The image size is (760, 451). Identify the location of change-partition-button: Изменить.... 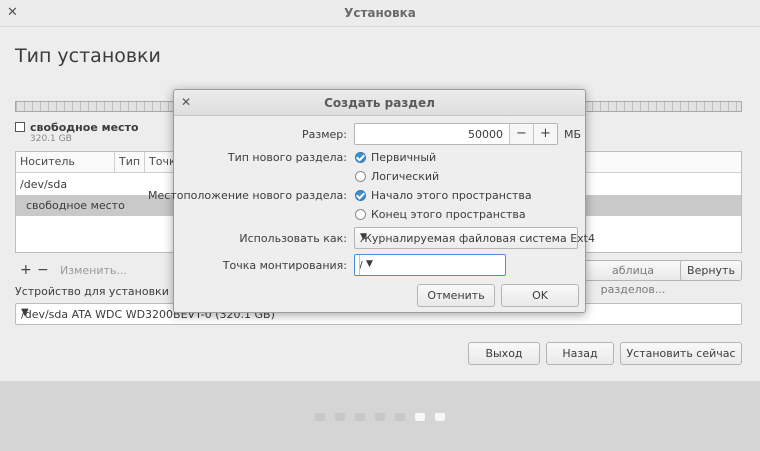
(93, 270).